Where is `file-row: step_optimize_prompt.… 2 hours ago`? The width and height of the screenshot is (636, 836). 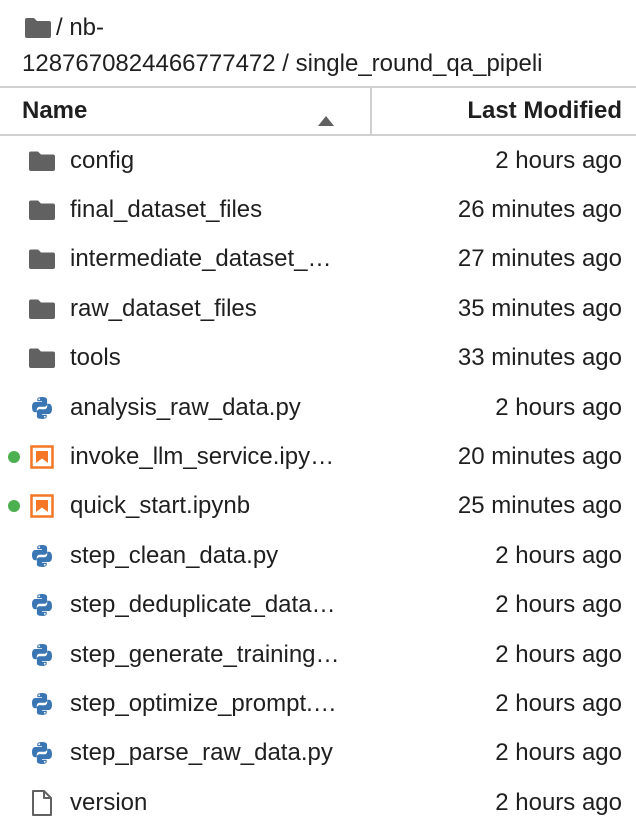 file-row: step_optimize_prompt.… 2 hours ago is located at coordinates (318, 703).